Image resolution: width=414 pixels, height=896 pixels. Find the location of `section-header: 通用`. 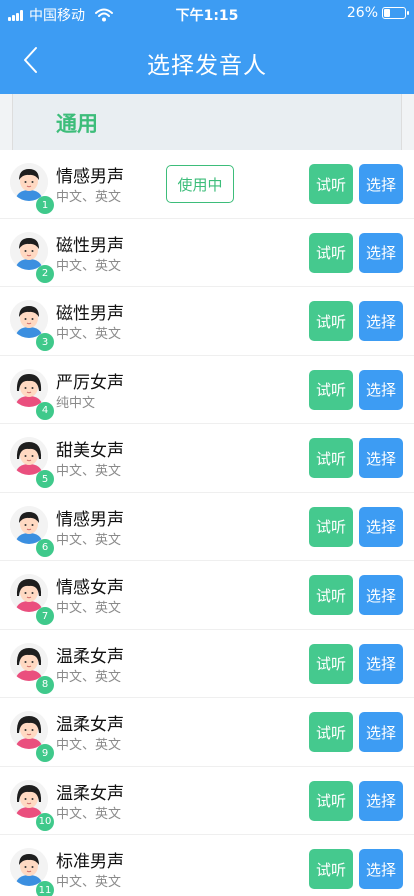

section-header: 通用 is located at coordinates (207, 122).